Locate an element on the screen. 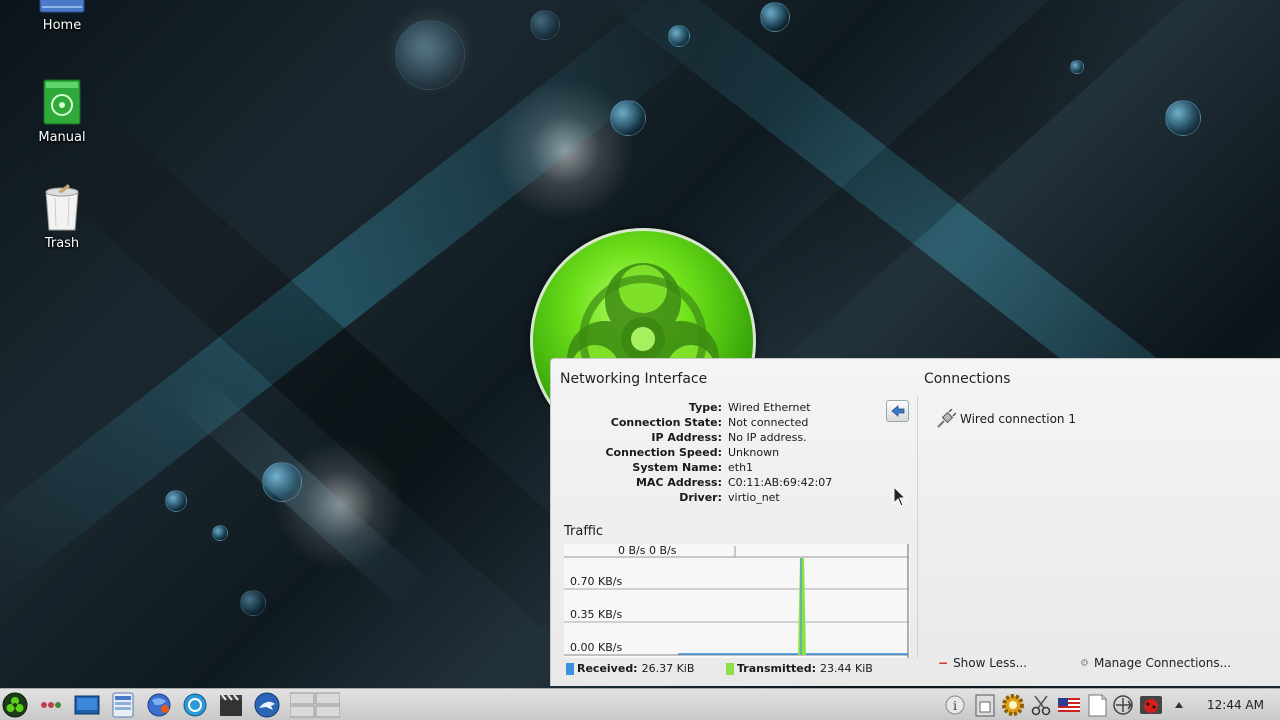  scissors-icon is located at coordinates (1041, 705).